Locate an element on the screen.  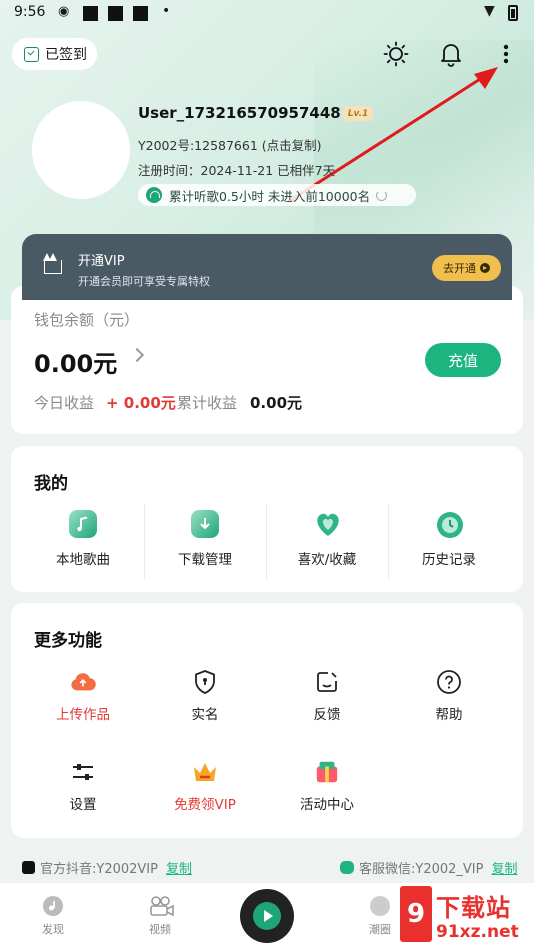
mine-card: 我的 本地歌曲 下载管理 喜欢/收藏 历史记录 is located at coordinates (267, 519).